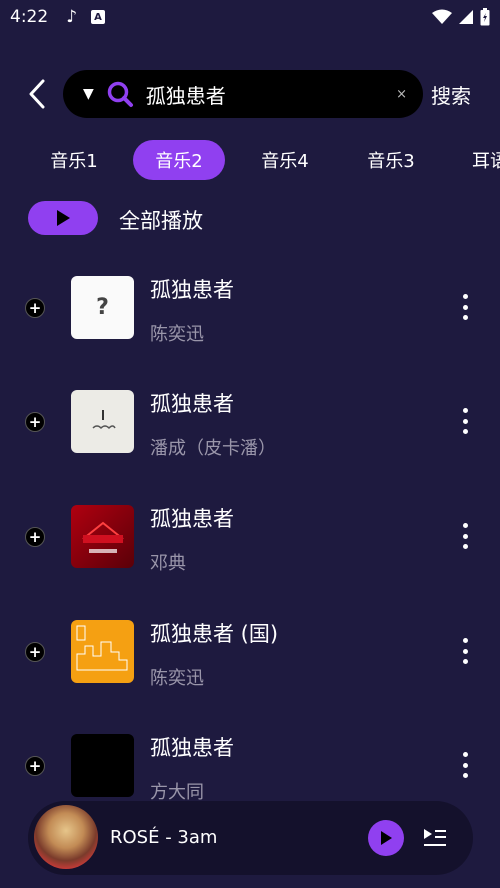 The height and width of the screenshot is (888, 500). I want to click on tab-whisper: 耳语, so click(480, 160).